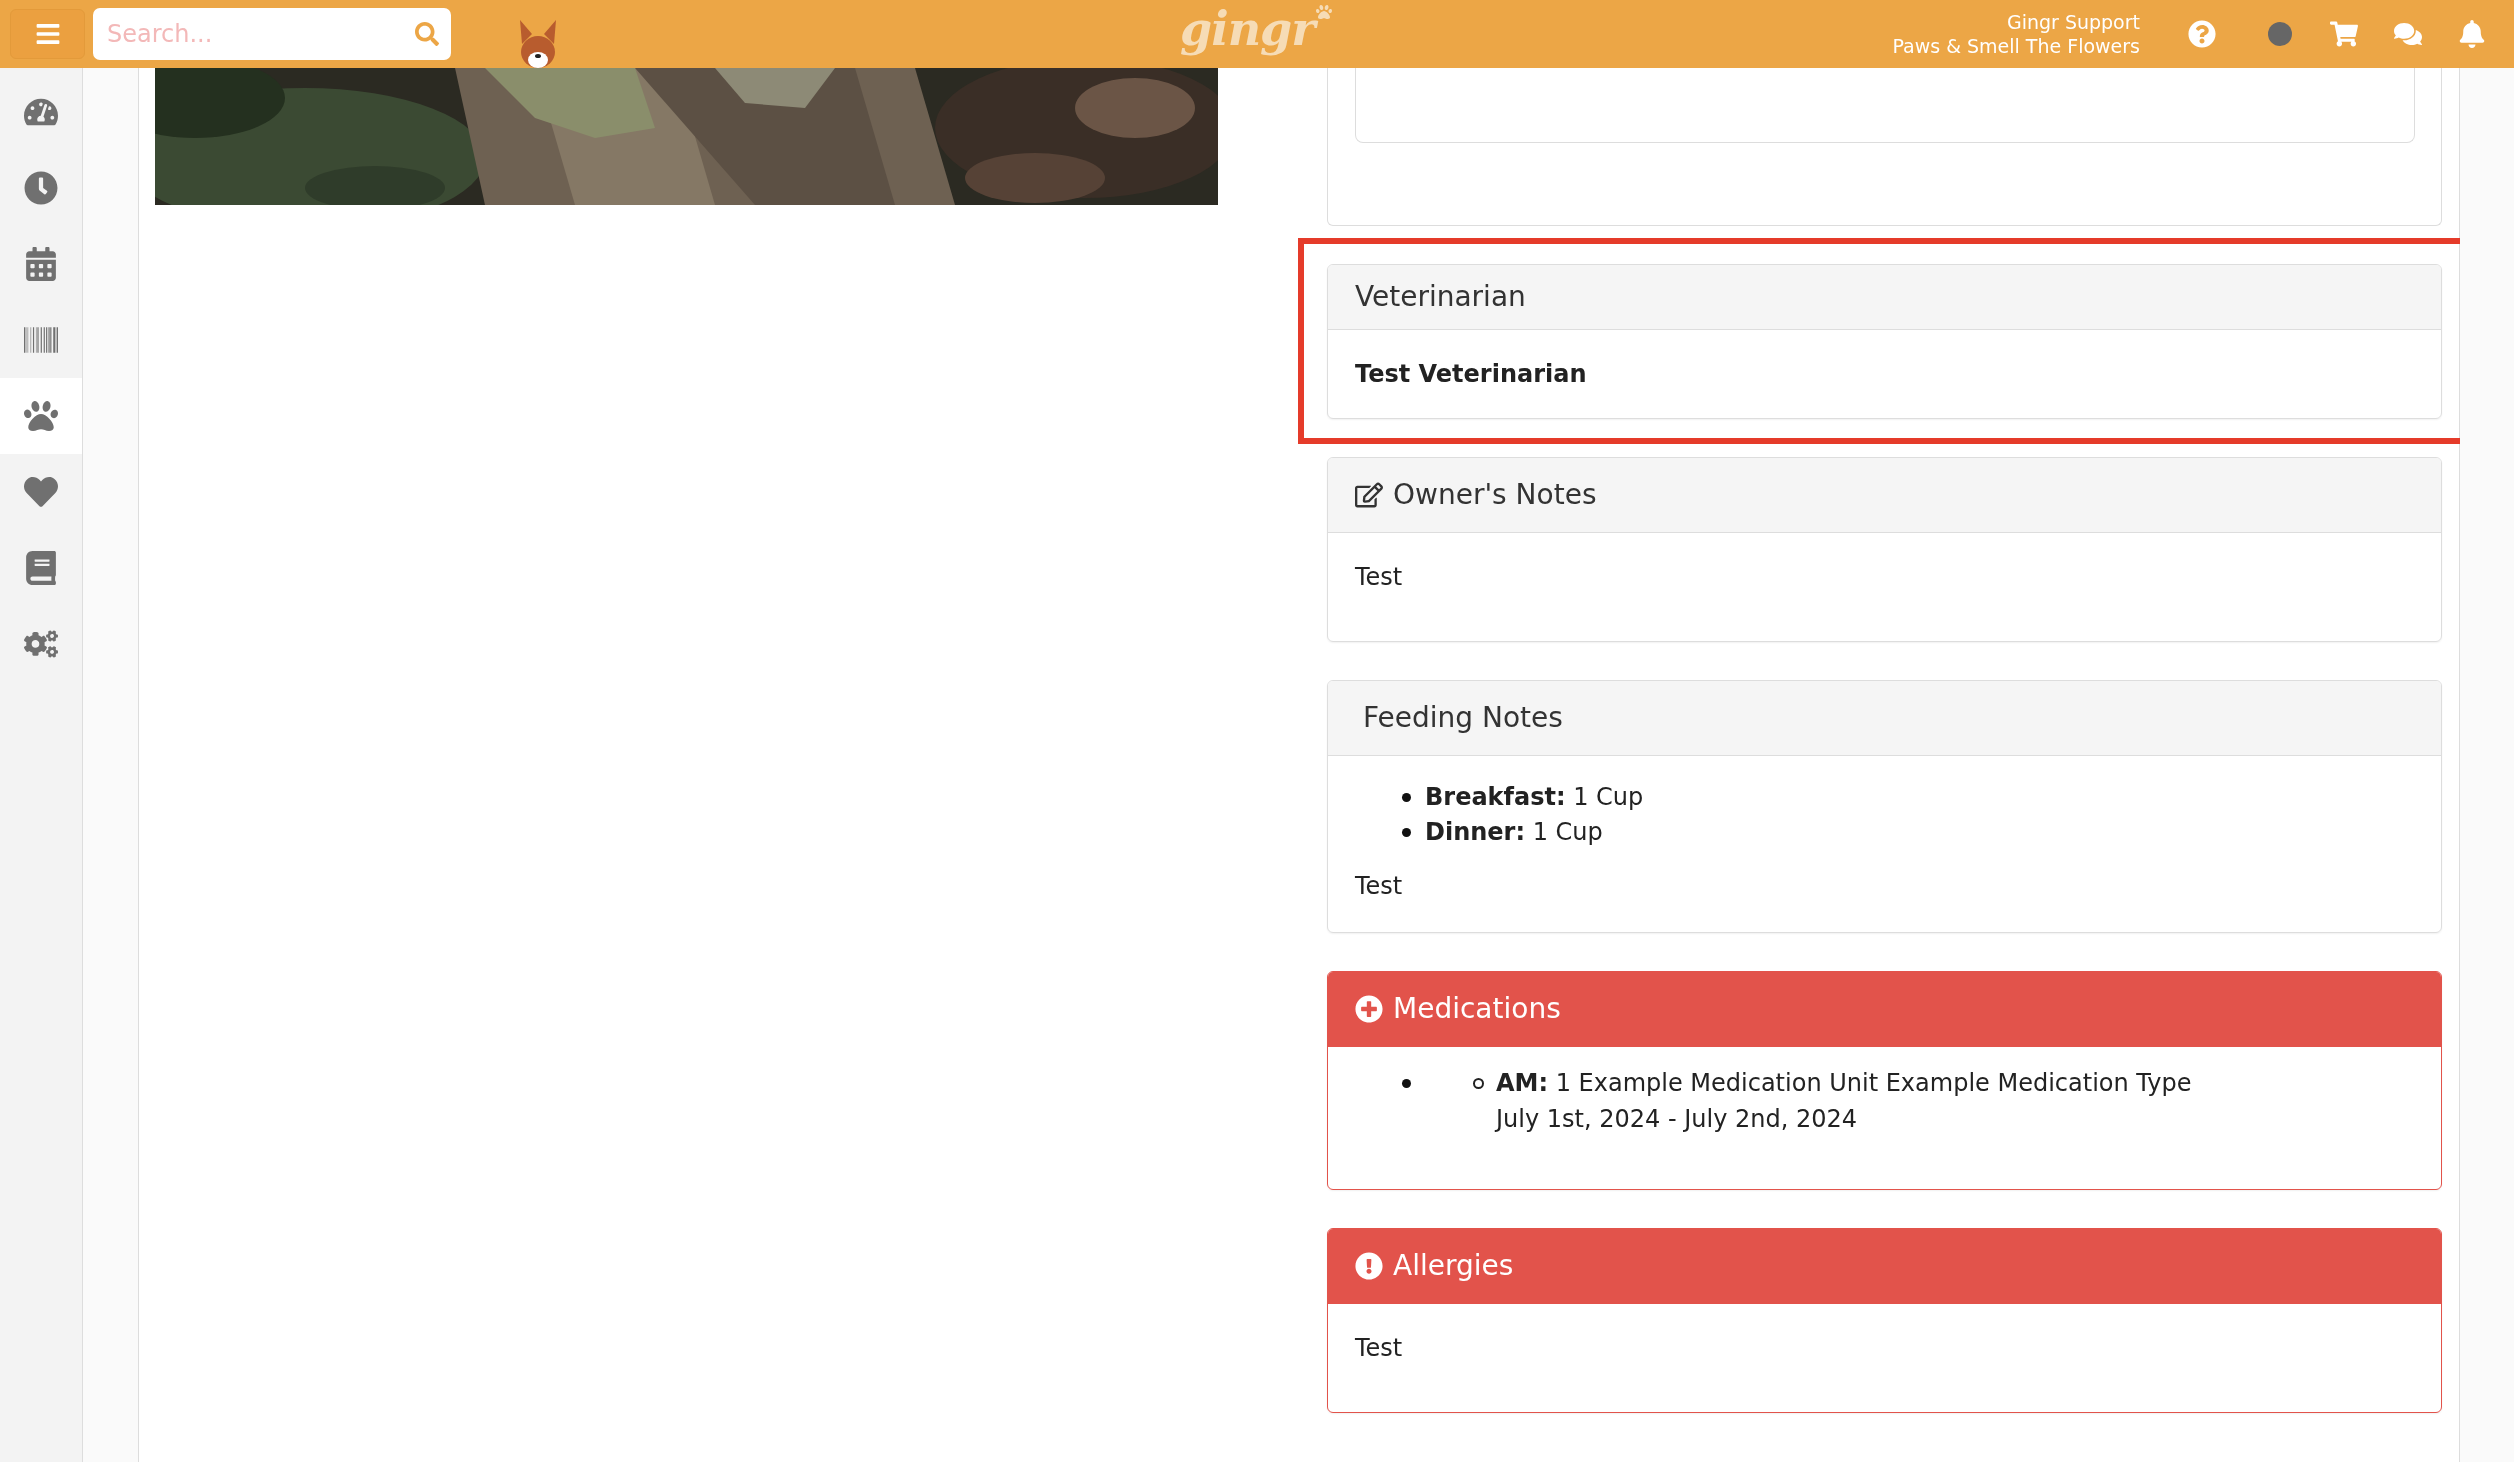  I want to click on card-title: Feeding Notes, so click(1463, 718).